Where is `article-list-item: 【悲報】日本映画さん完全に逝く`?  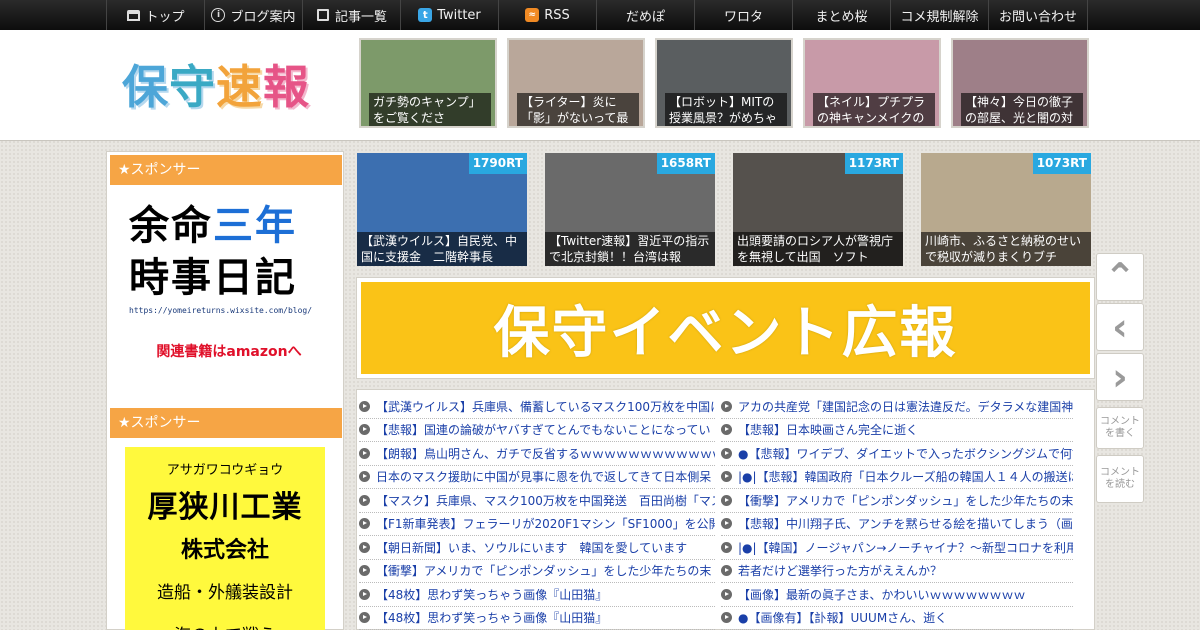 article-list-item: 【悲報】日本映画さん完全に逝く is located at coordinates (897, 430).